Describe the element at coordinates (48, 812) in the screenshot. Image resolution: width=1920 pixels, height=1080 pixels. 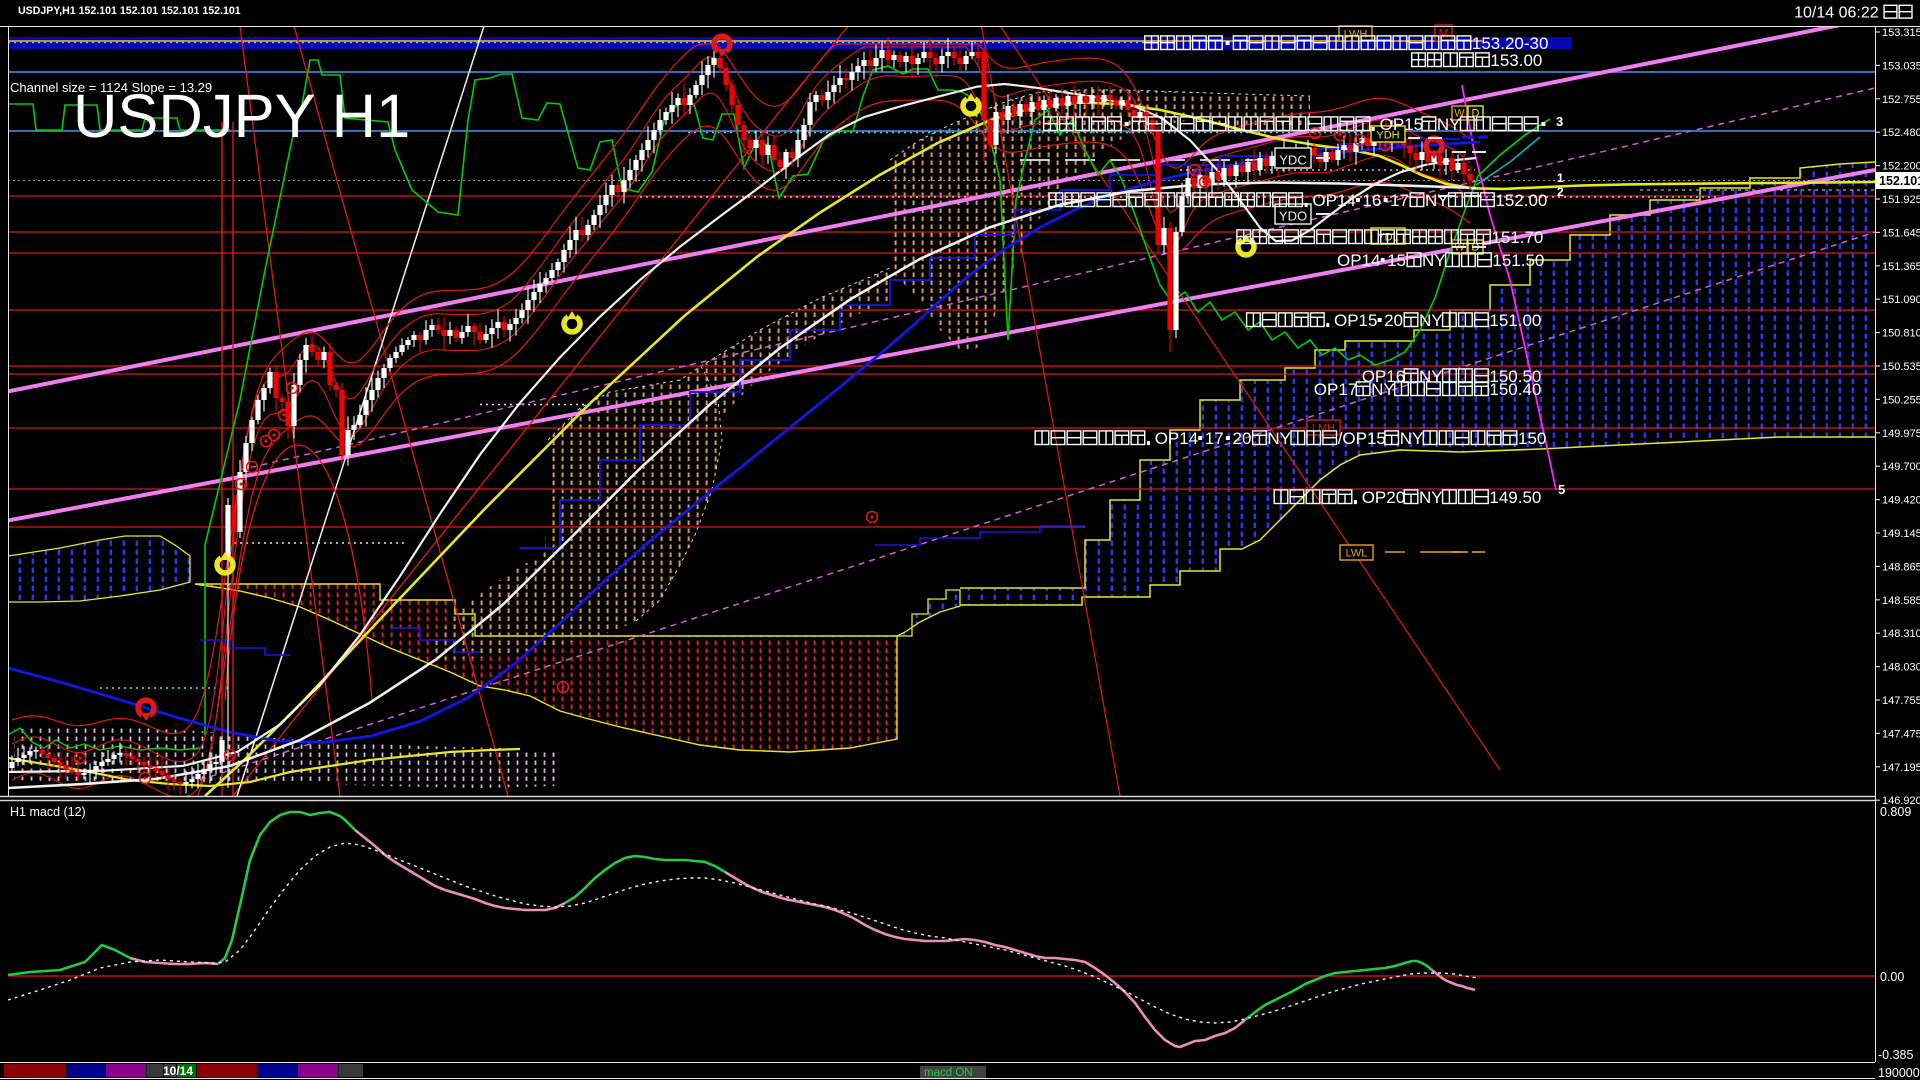
I see `svg-text: H1 macd (12)` at that location.